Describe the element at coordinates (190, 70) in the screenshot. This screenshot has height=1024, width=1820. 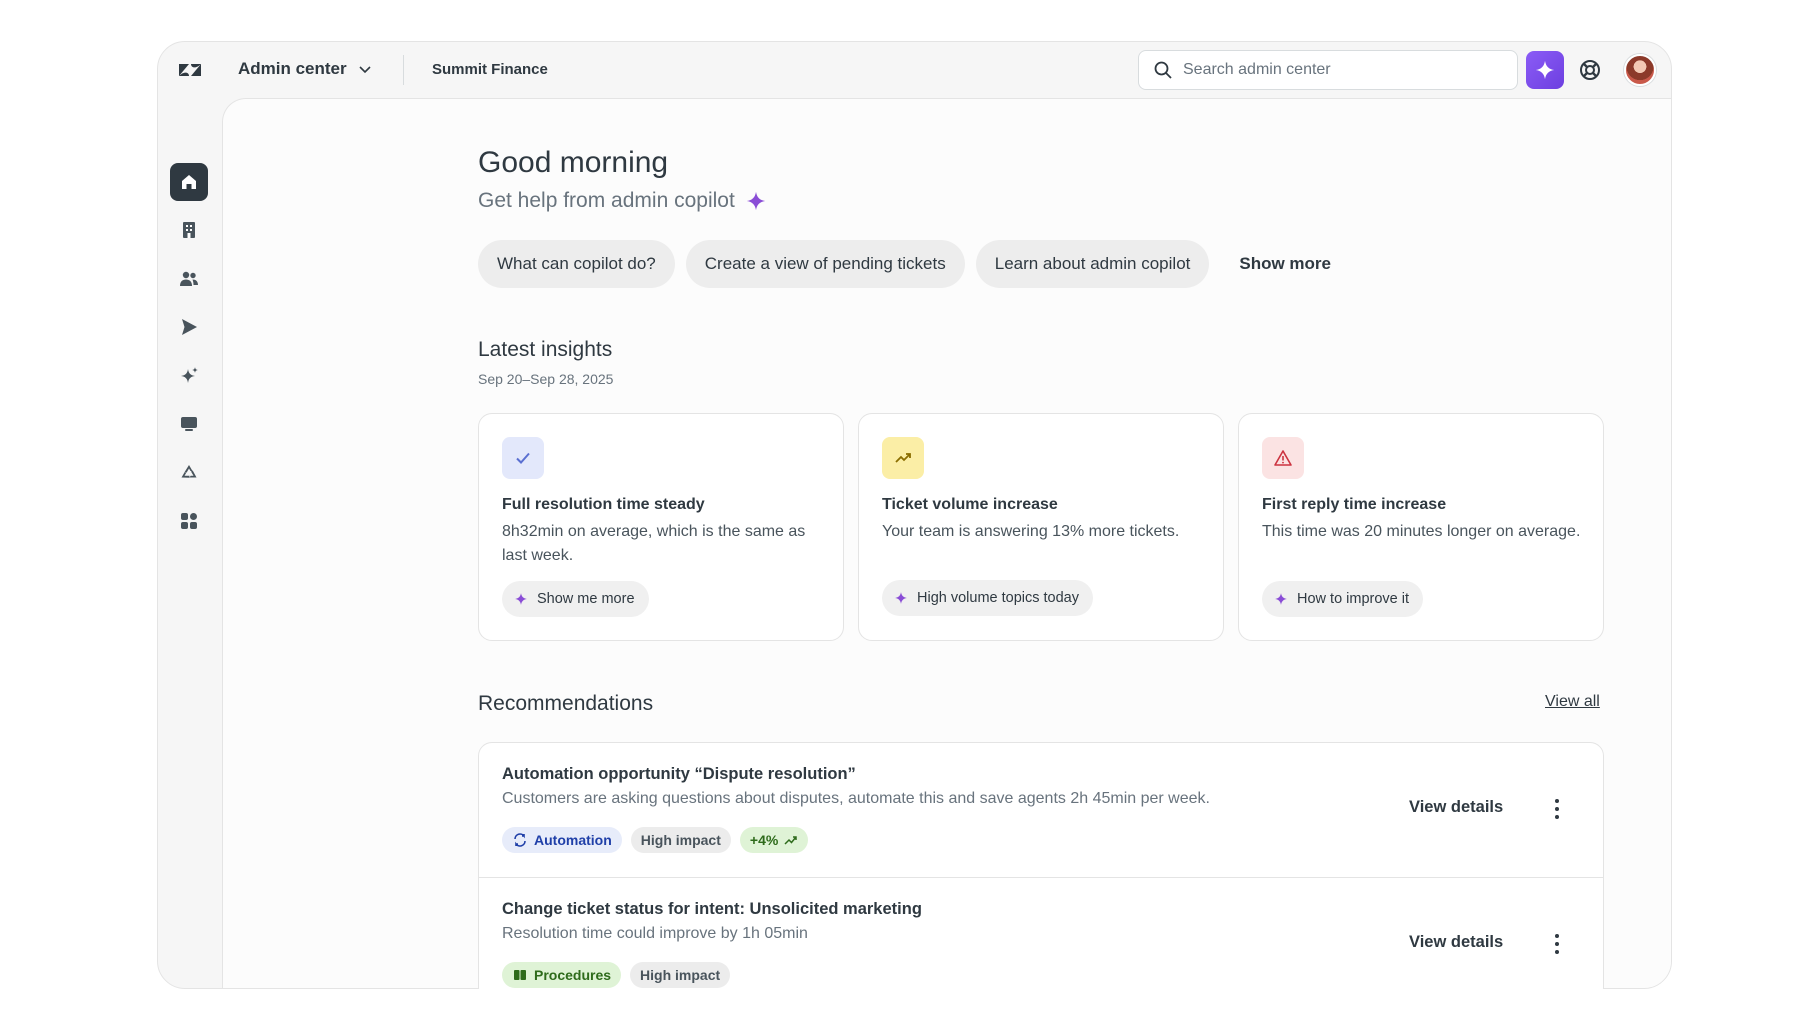
I see `zendesk-logo-icon` at that location.